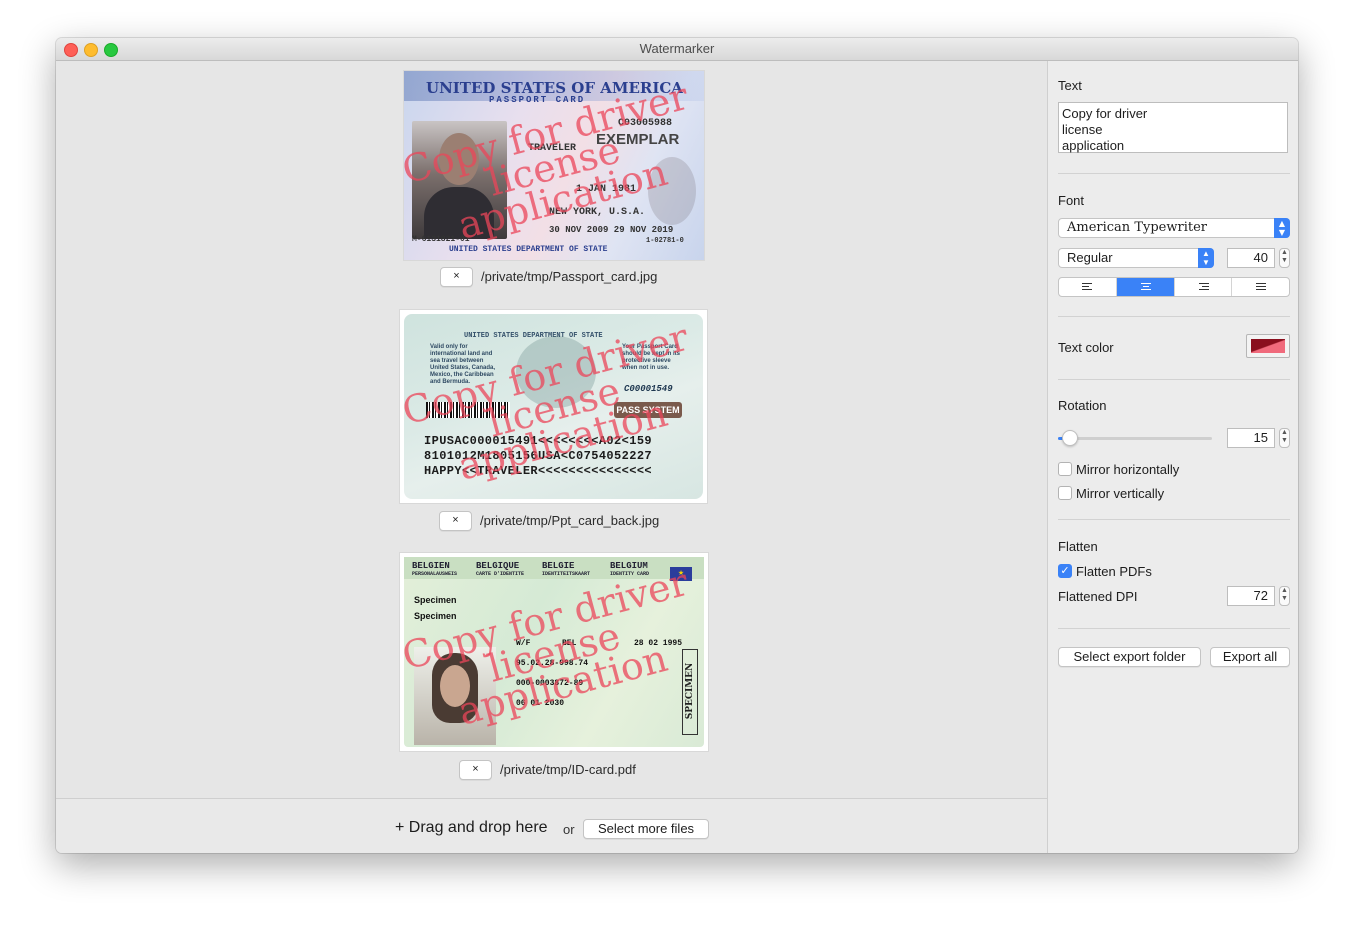  Describe the element at coordinates (1065, 493) in the screenshot. I see `mirror-vertically-checkbox` at that location.